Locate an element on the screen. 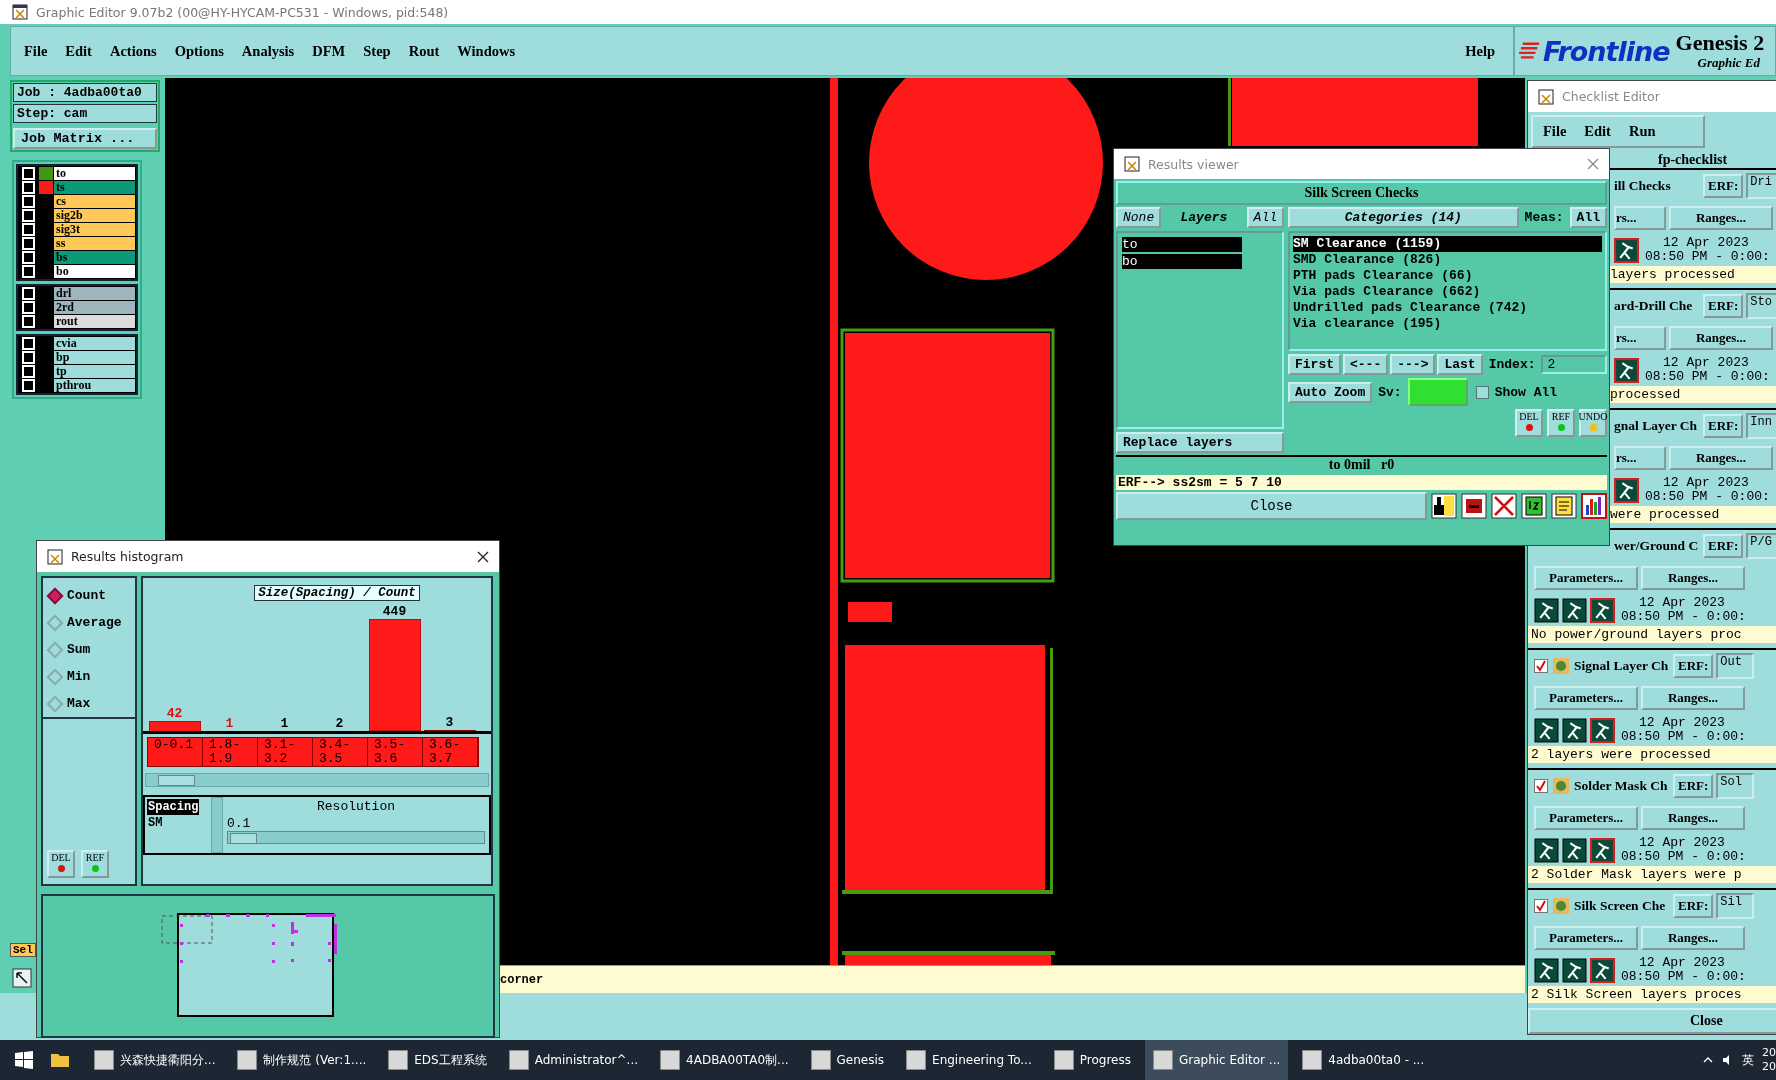  measure-radio: Max is located at coordinates (89, 704).